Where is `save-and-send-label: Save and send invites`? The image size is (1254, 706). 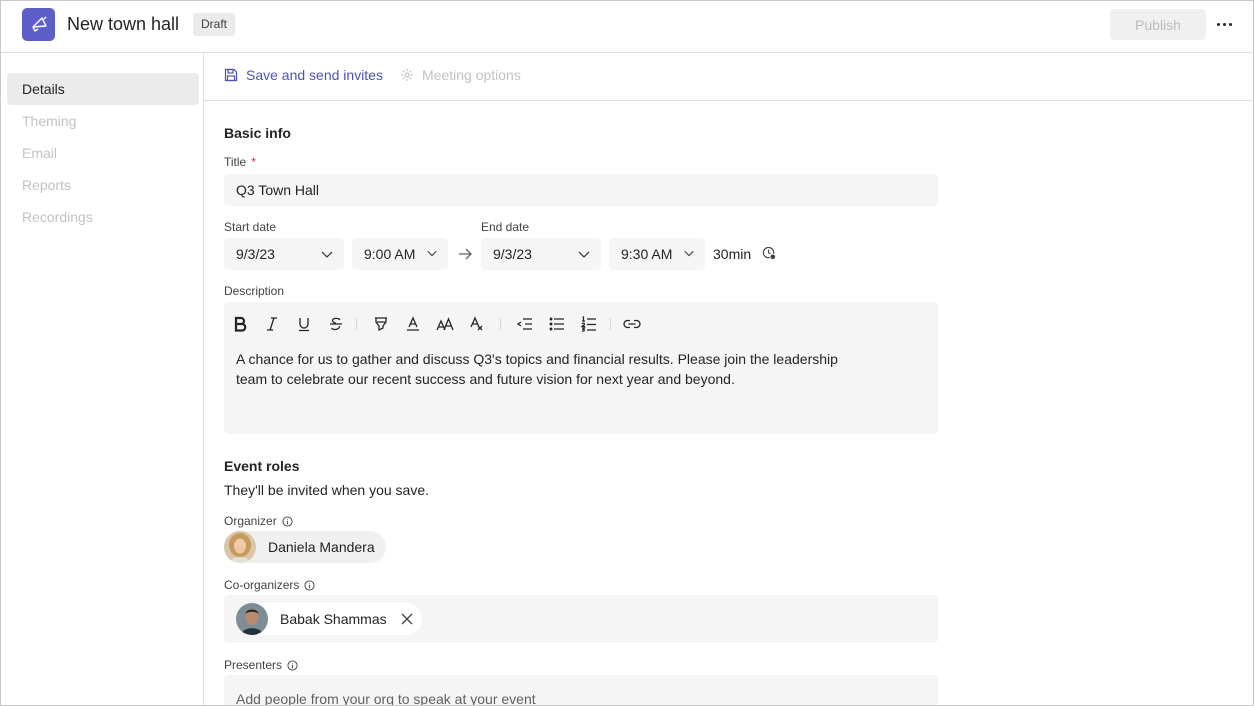
save-and-send-label: Save and send invites is located at coordinates (314, 75).